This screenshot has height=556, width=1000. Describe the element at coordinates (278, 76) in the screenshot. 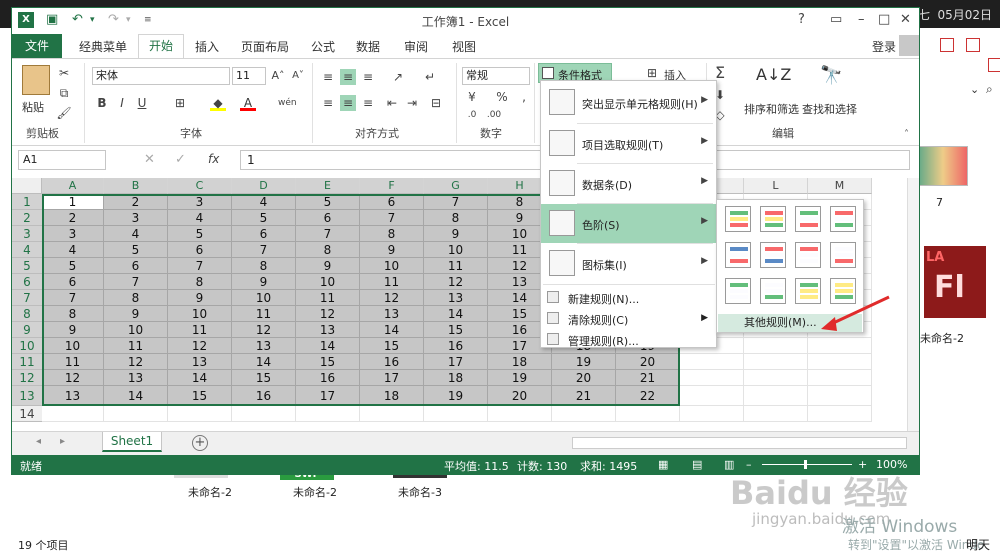

I see `grow-font-icon: A˄` at that location.